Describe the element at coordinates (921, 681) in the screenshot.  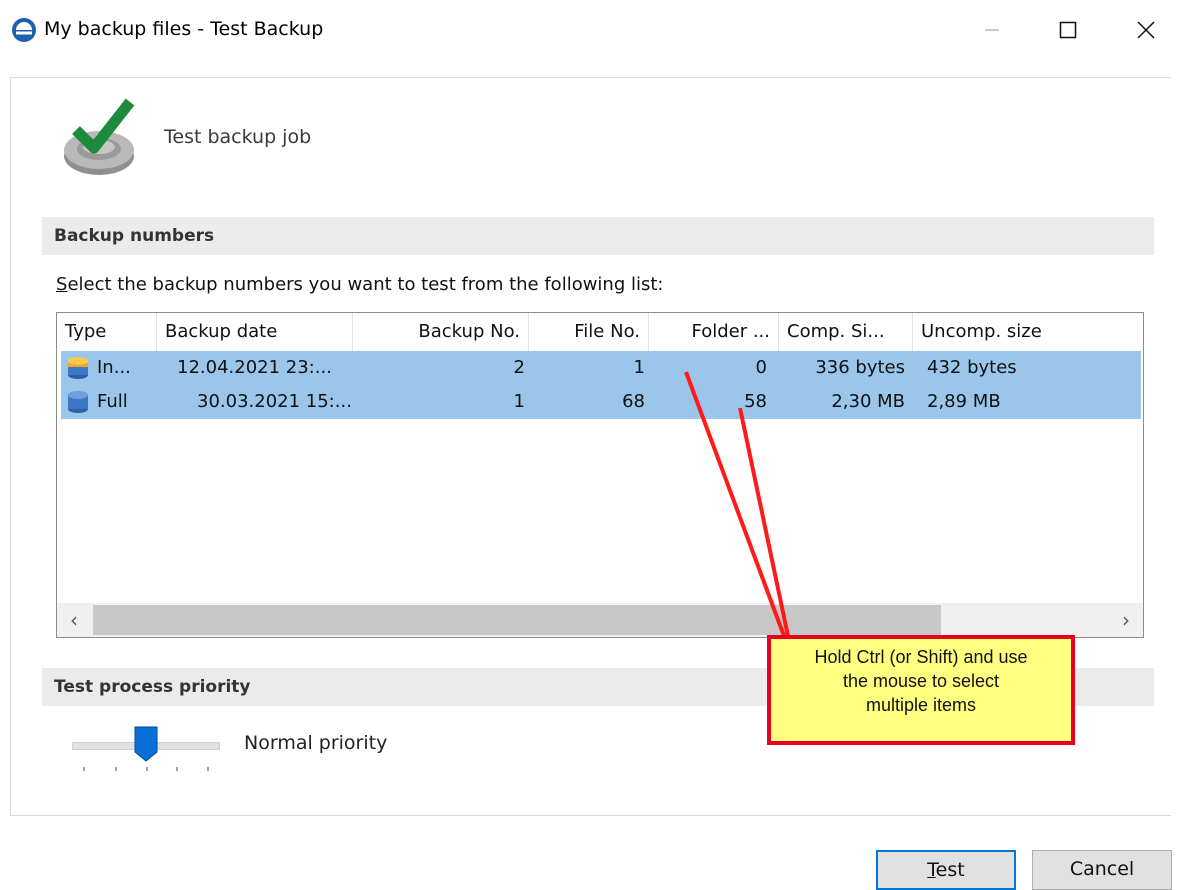
I see `callout-line: the mouse to select` at that location.